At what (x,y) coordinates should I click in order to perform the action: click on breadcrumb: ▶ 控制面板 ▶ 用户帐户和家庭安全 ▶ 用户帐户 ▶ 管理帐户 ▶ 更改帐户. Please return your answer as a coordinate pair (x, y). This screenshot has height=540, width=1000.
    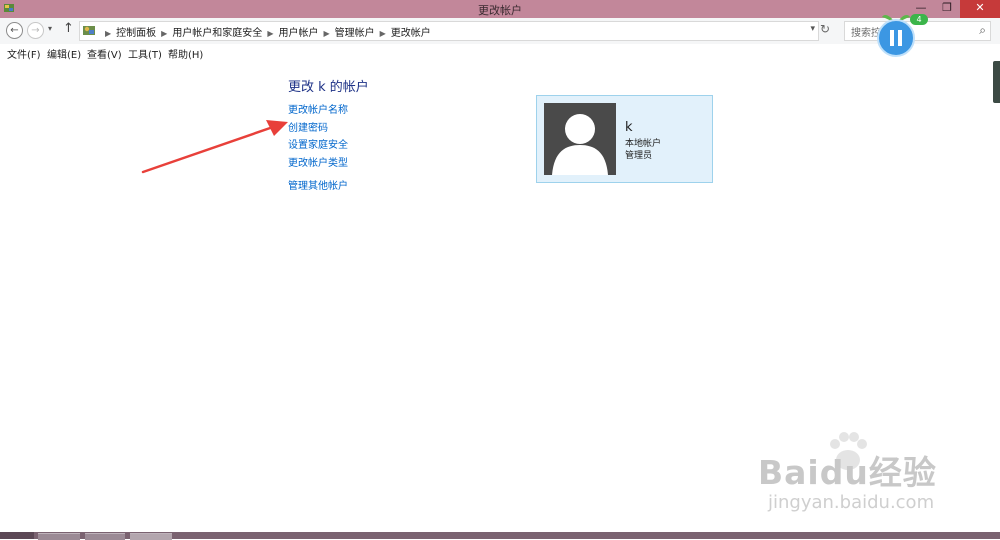
    Looking at the image, I should click on (265, 31).